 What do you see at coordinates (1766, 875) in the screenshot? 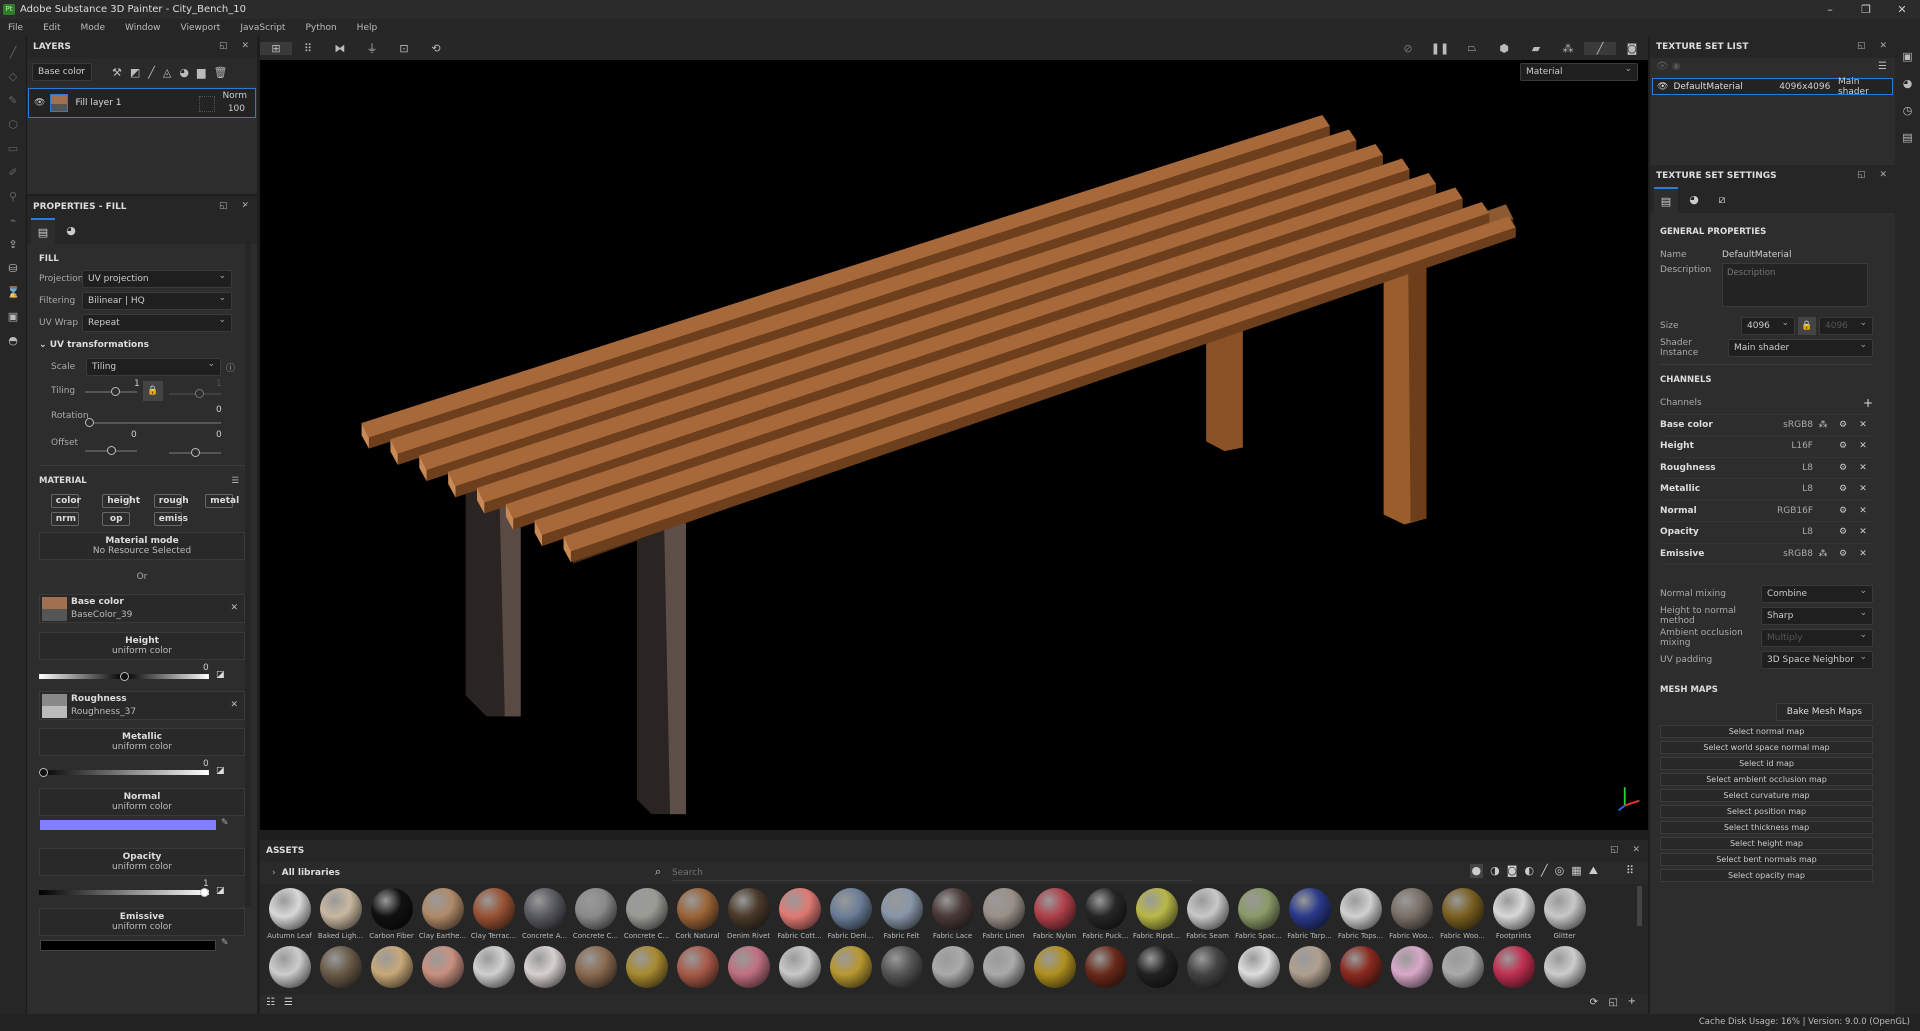
I see `select-mesh-map-button: Select opacity map` at bounding box center [1766, 875].